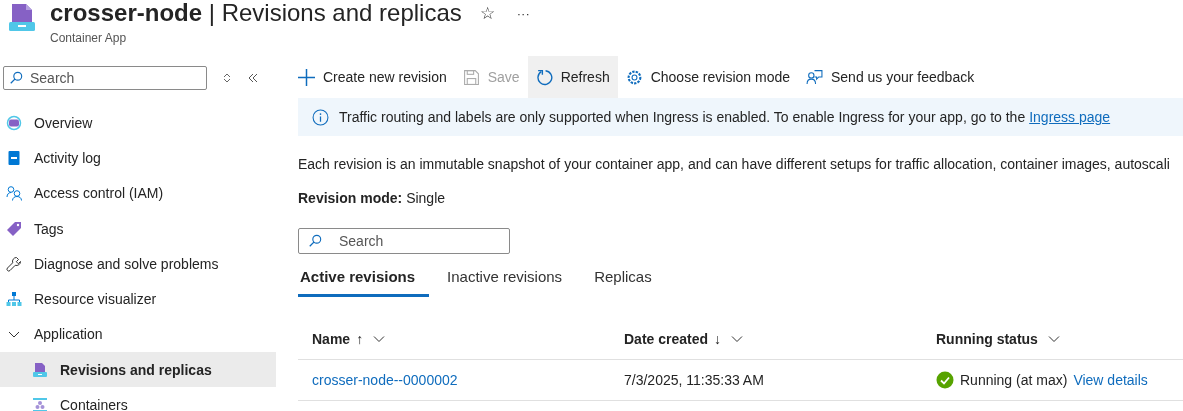 The width and height of the screenshot is (1183, 411). I want to click on revision-link: crosser-node--0000002, so click(385, 380).